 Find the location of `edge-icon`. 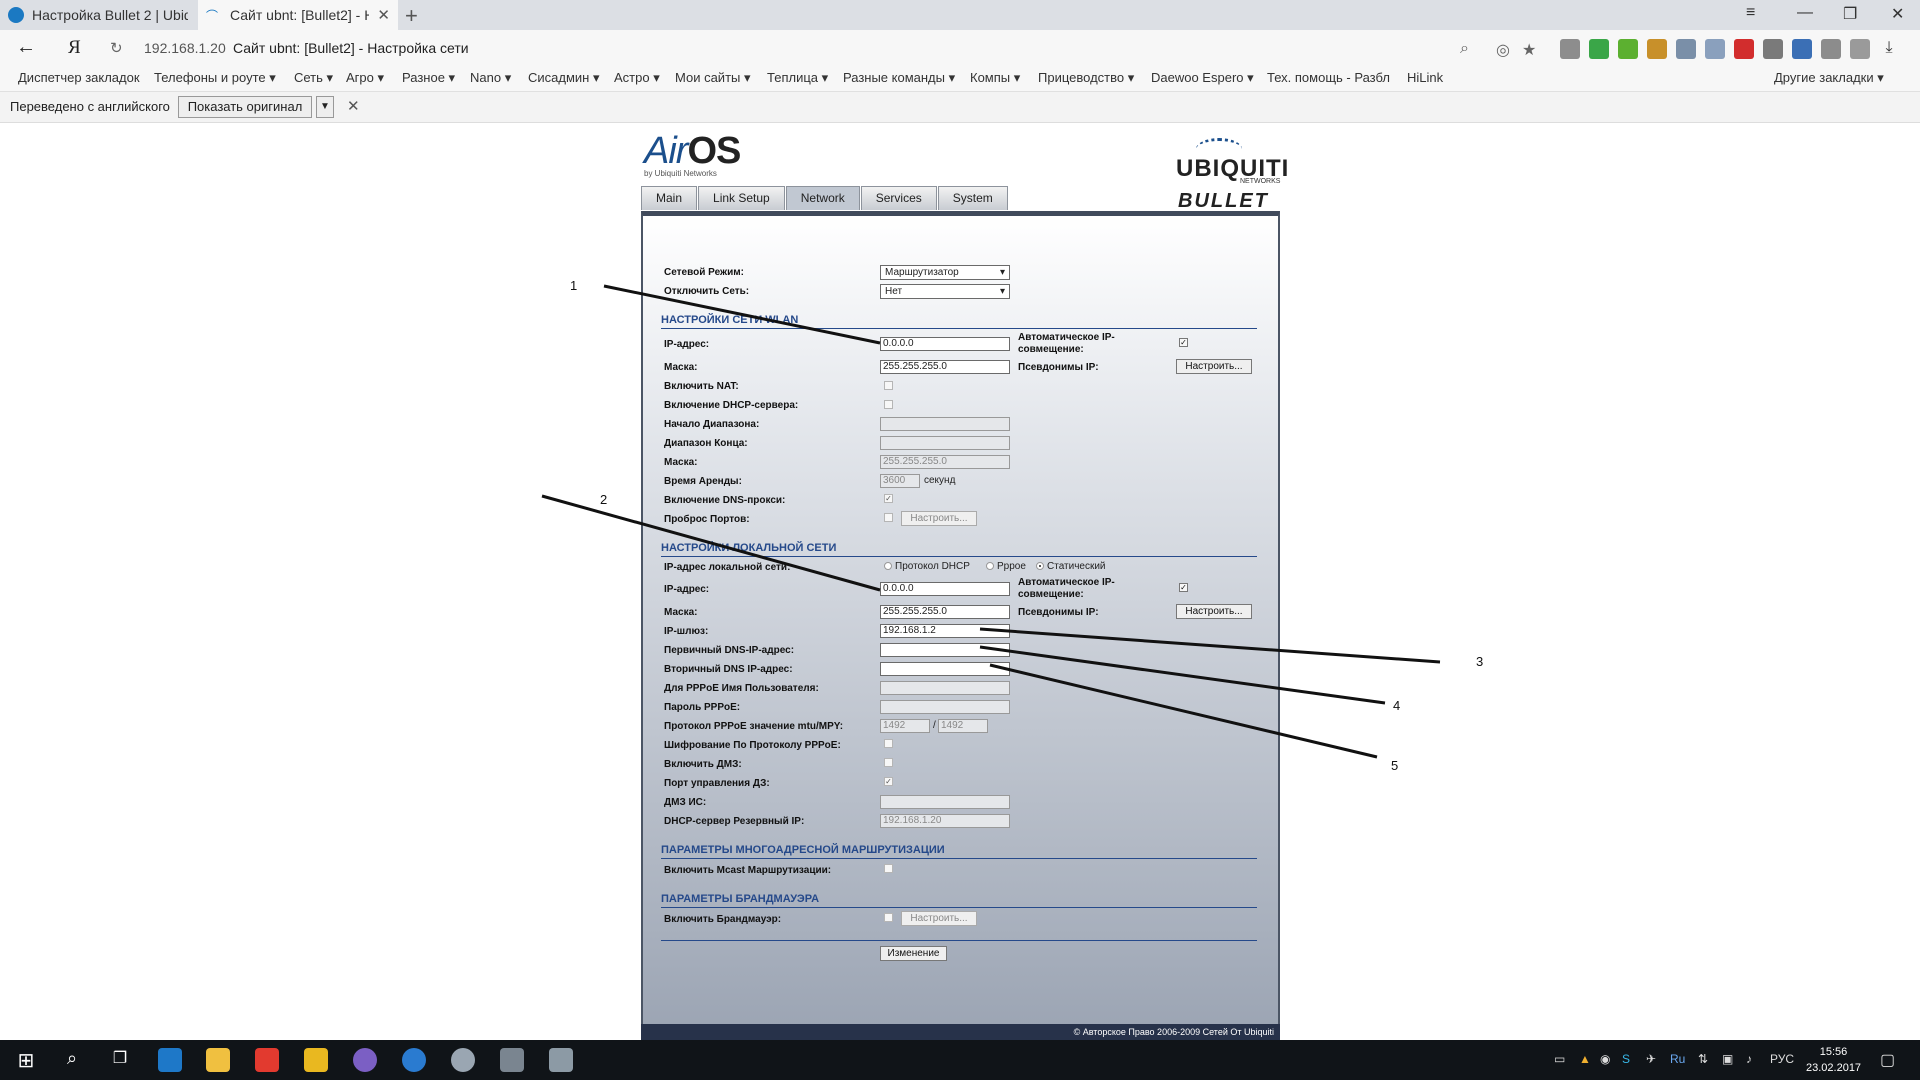

edge-icon is located at coordinates (170, 1060).